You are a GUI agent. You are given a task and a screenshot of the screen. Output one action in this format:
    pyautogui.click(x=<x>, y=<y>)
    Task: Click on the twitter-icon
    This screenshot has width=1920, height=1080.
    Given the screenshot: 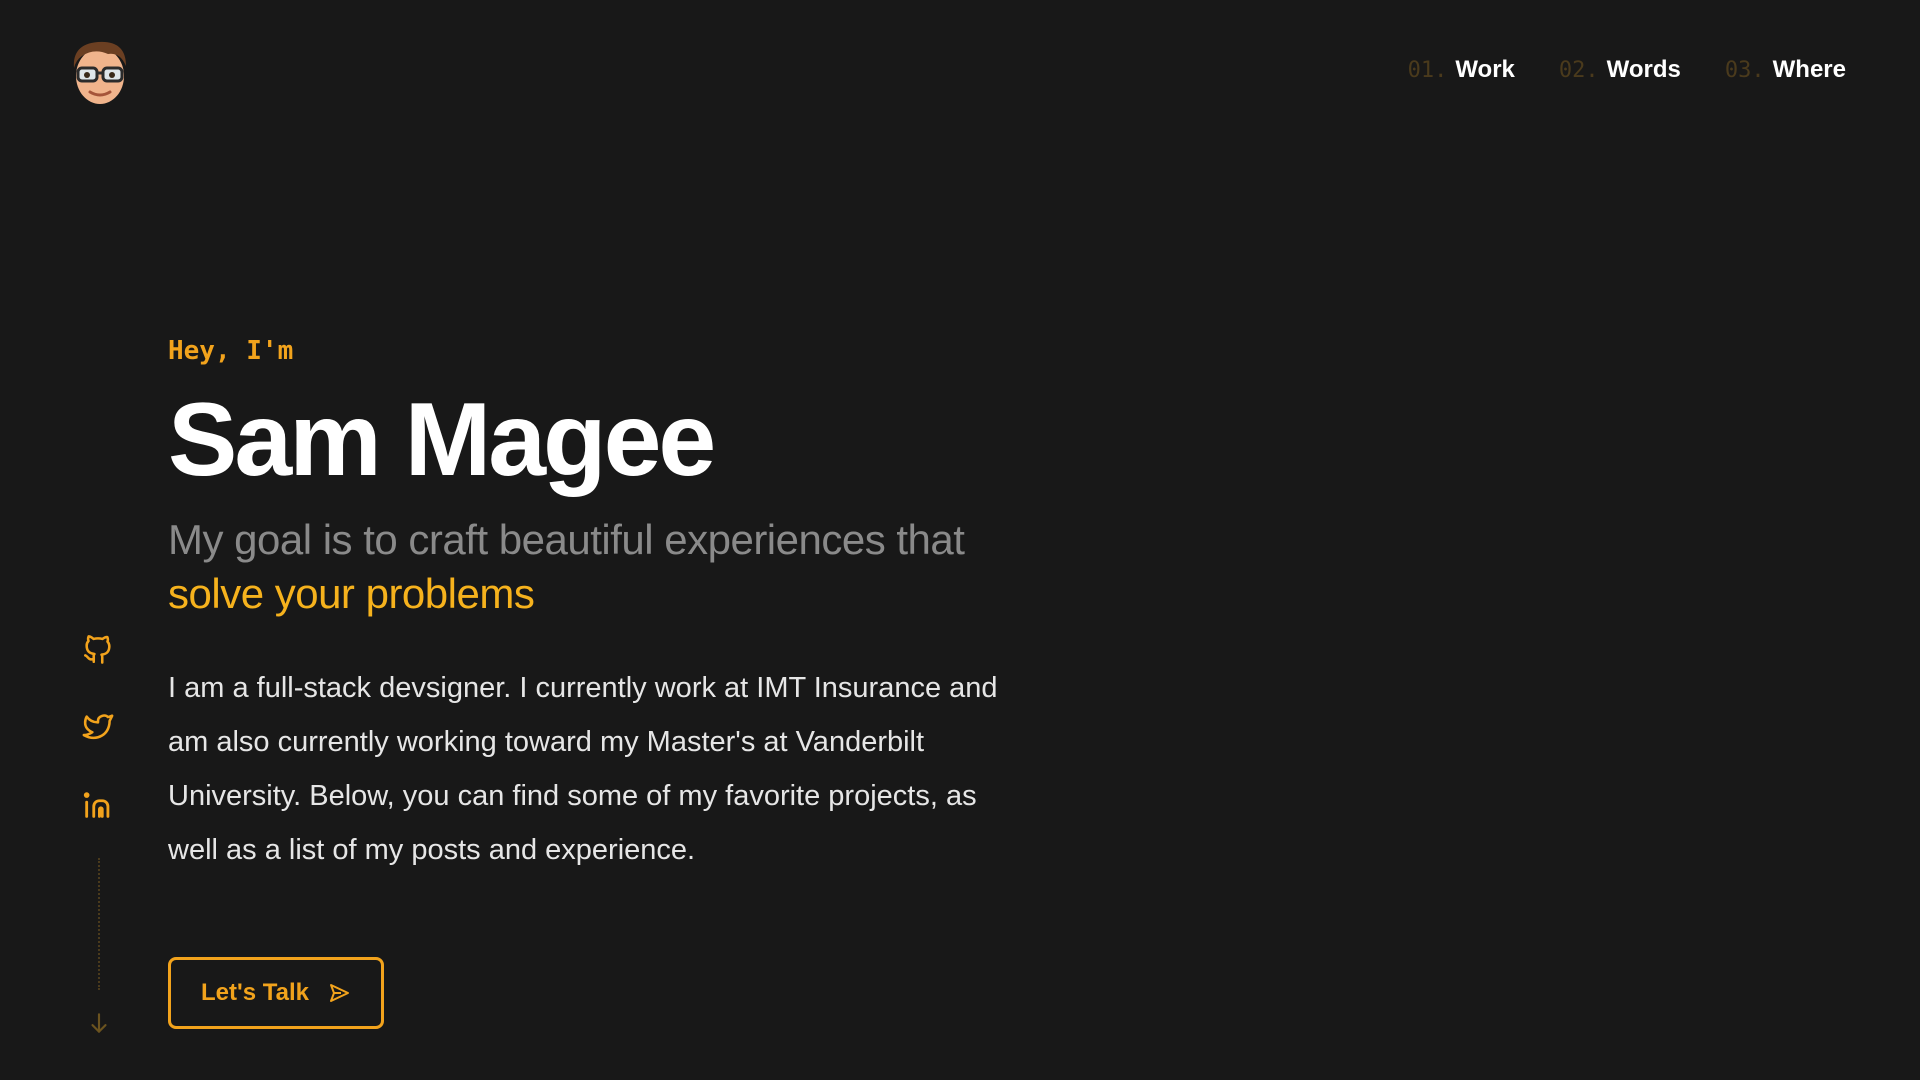 What is the action you would take?
    pyautogui.click(x=98, y=727)
    